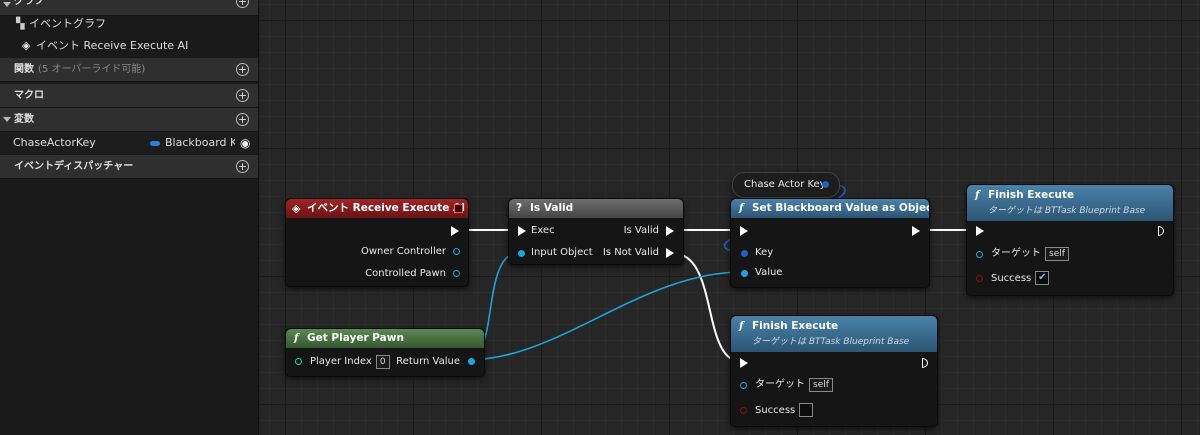 The image size is (1200, 435). What do you see at coordinates (382, 362) in the screenshot?
I see `player-index-field: 0` at bounding box center [382, 362].